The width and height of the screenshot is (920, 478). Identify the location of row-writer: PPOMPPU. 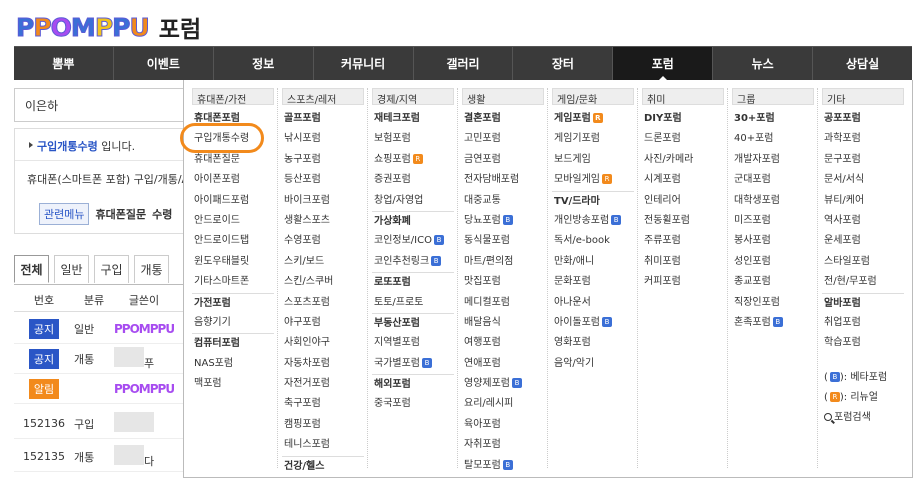
(144, 329).